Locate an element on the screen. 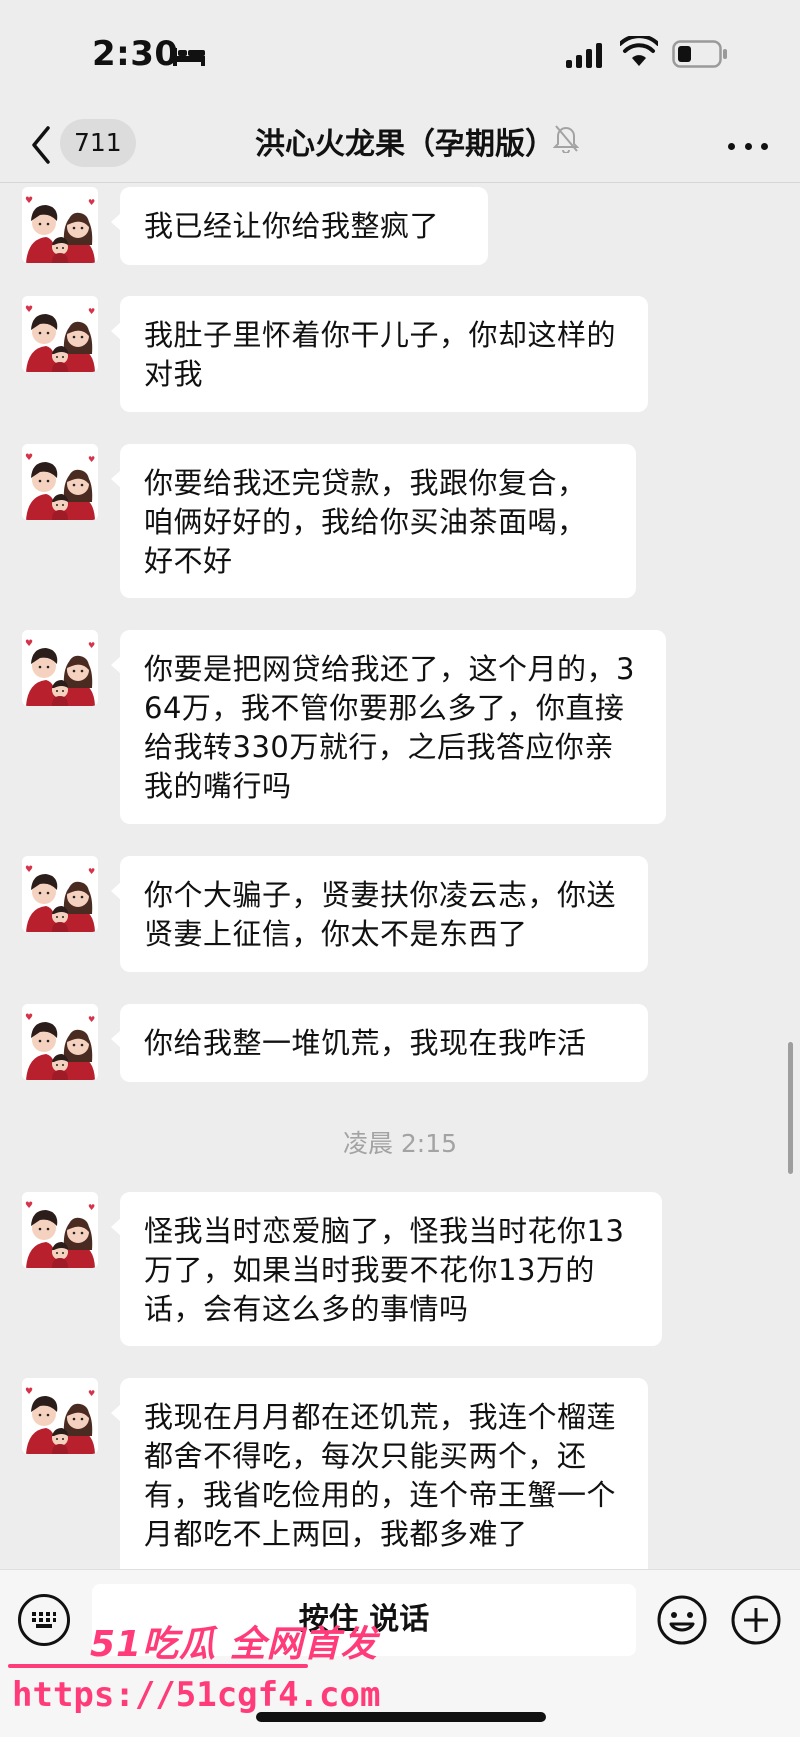 The height and width of the screenshot is (1737, 800). watermark-underline is located at coordinates (158, 1666).